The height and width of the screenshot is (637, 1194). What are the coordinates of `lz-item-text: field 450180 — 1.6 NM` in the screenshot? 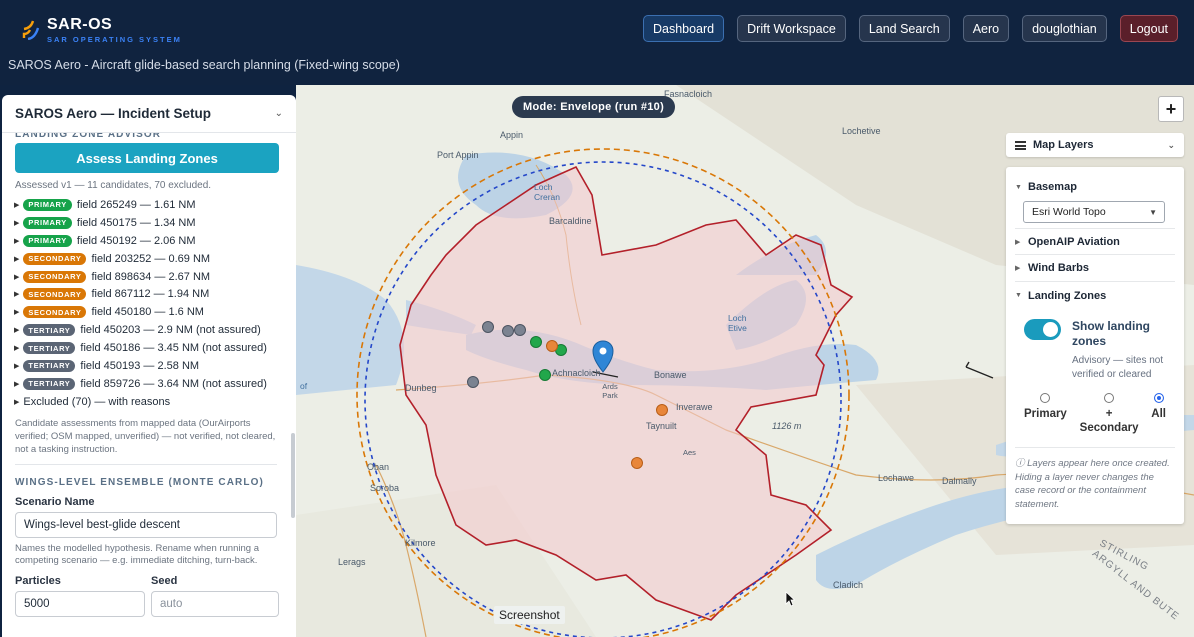 It's located at (147, 312).